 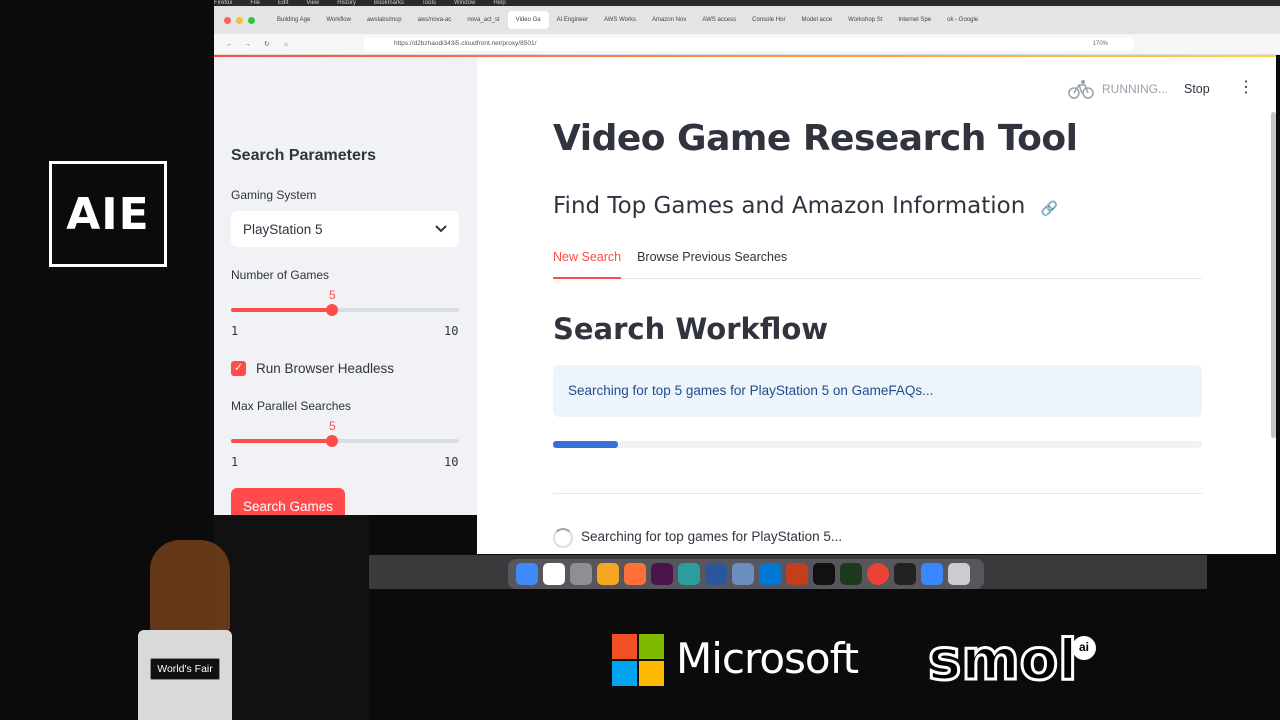 I want to click on reload-icon: ↻, so click(x=266, y=44).